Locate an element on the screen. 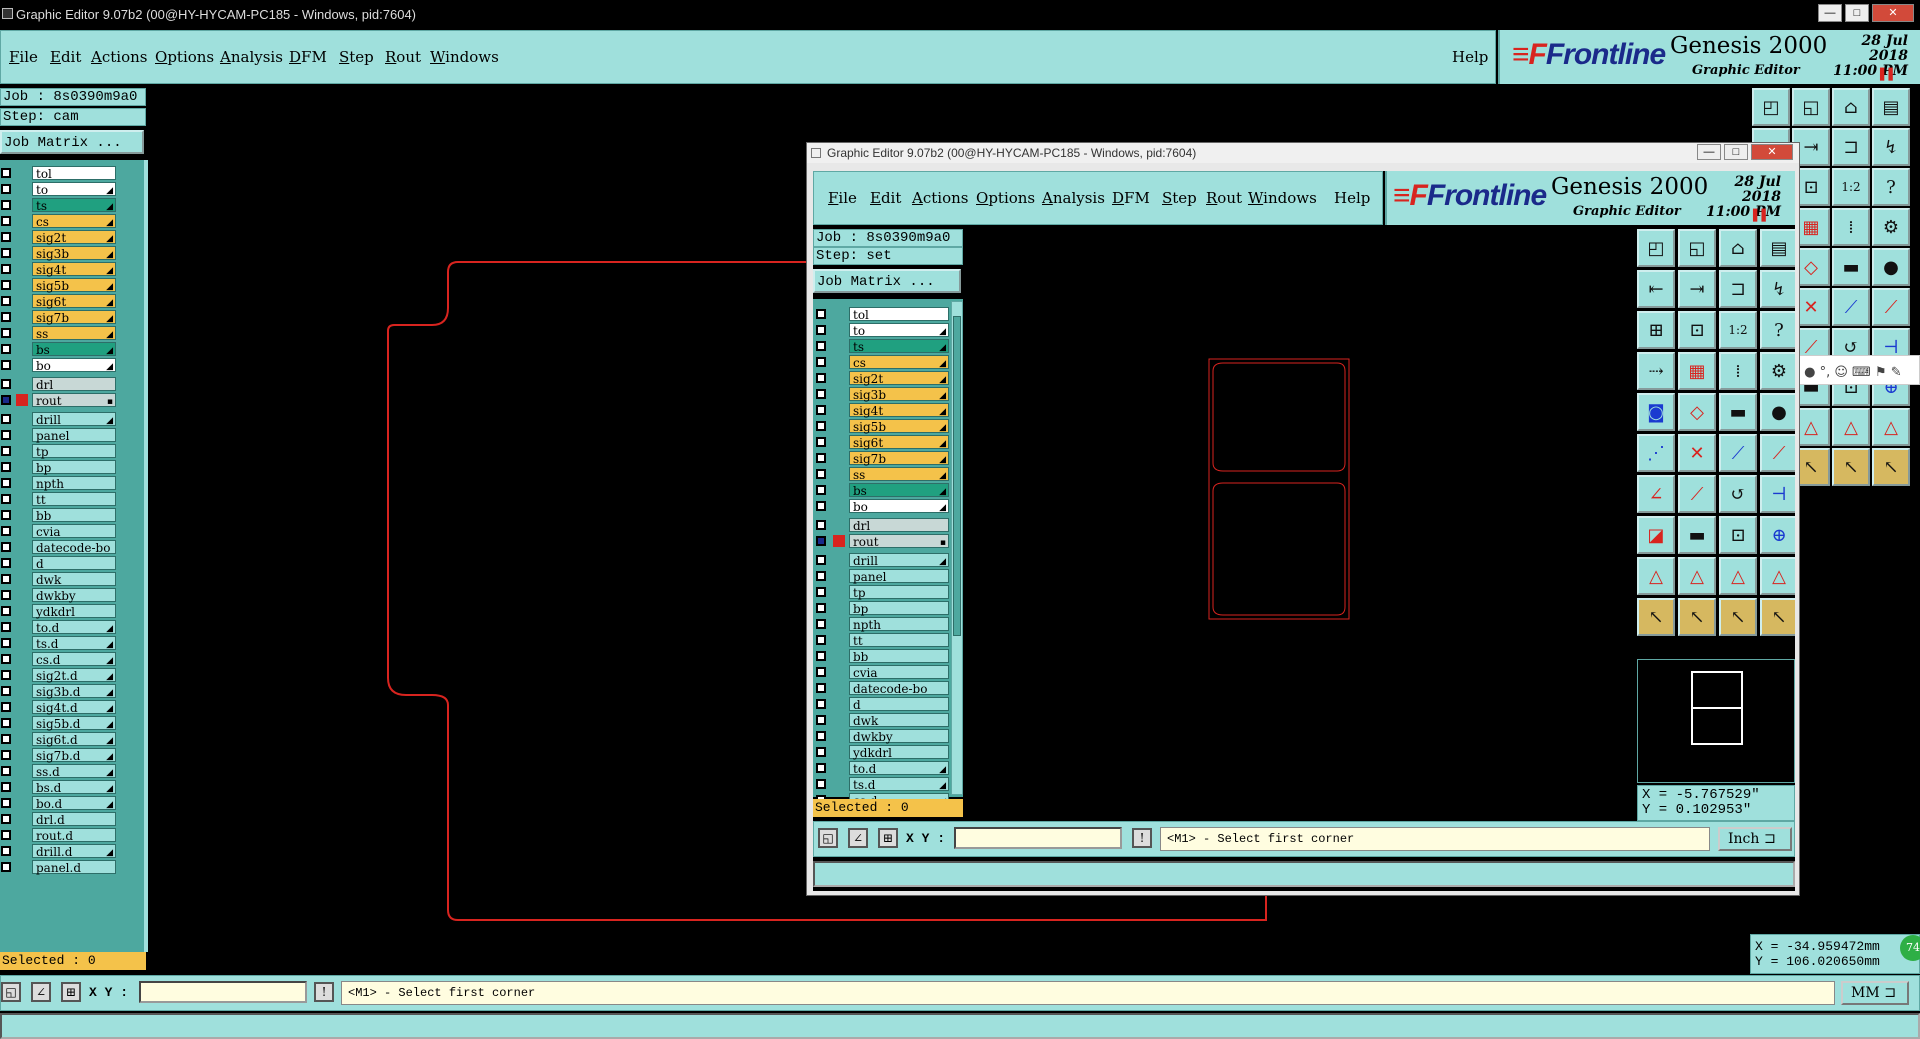 The height and width of the screenshot is (1039, 1920). menu-dfm: DFM is located at coordinates (308, 57).